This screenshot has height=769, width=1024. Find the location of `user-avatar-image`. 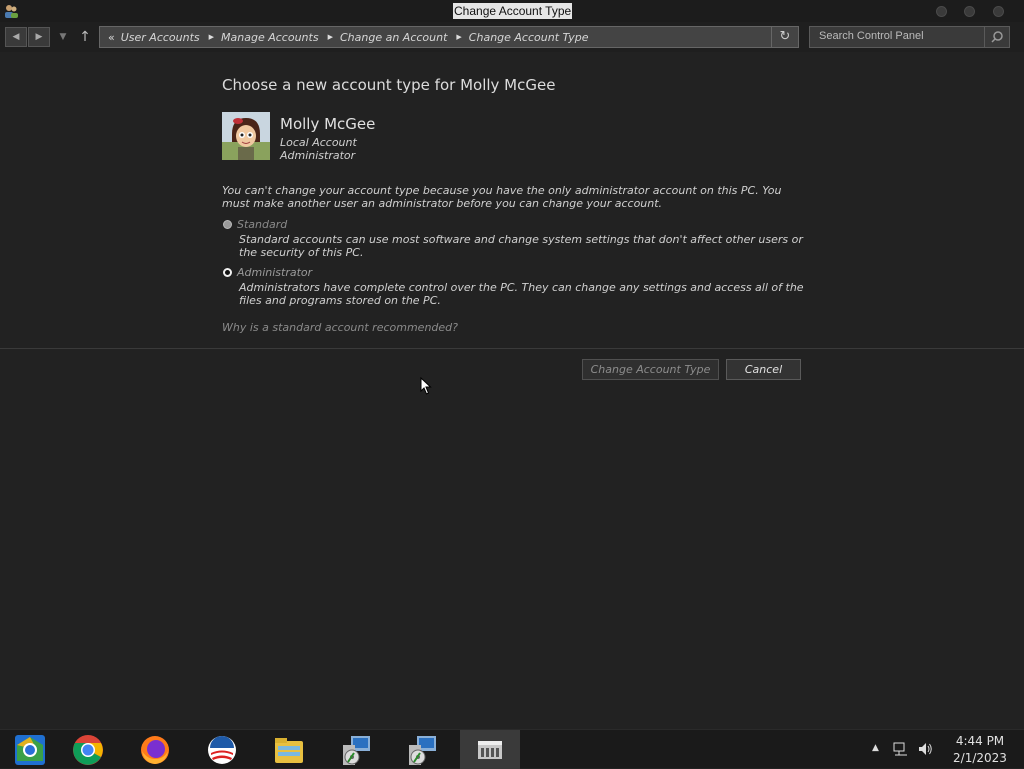

user-avatar-image is located at coordinates (246, 136).